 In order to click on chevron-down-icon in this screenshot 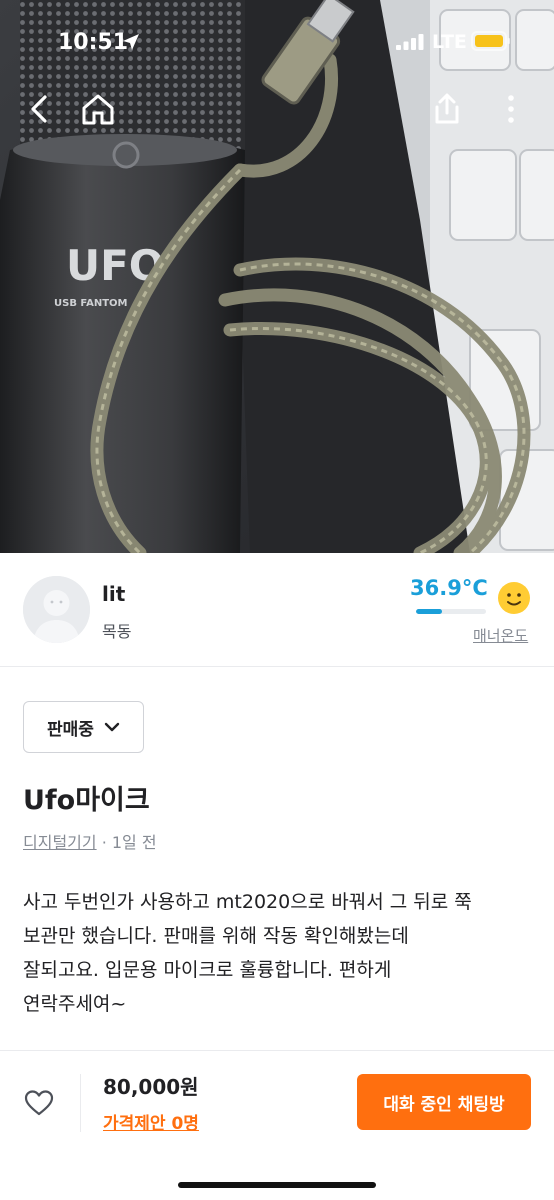, I will do `click(112, 727)`.